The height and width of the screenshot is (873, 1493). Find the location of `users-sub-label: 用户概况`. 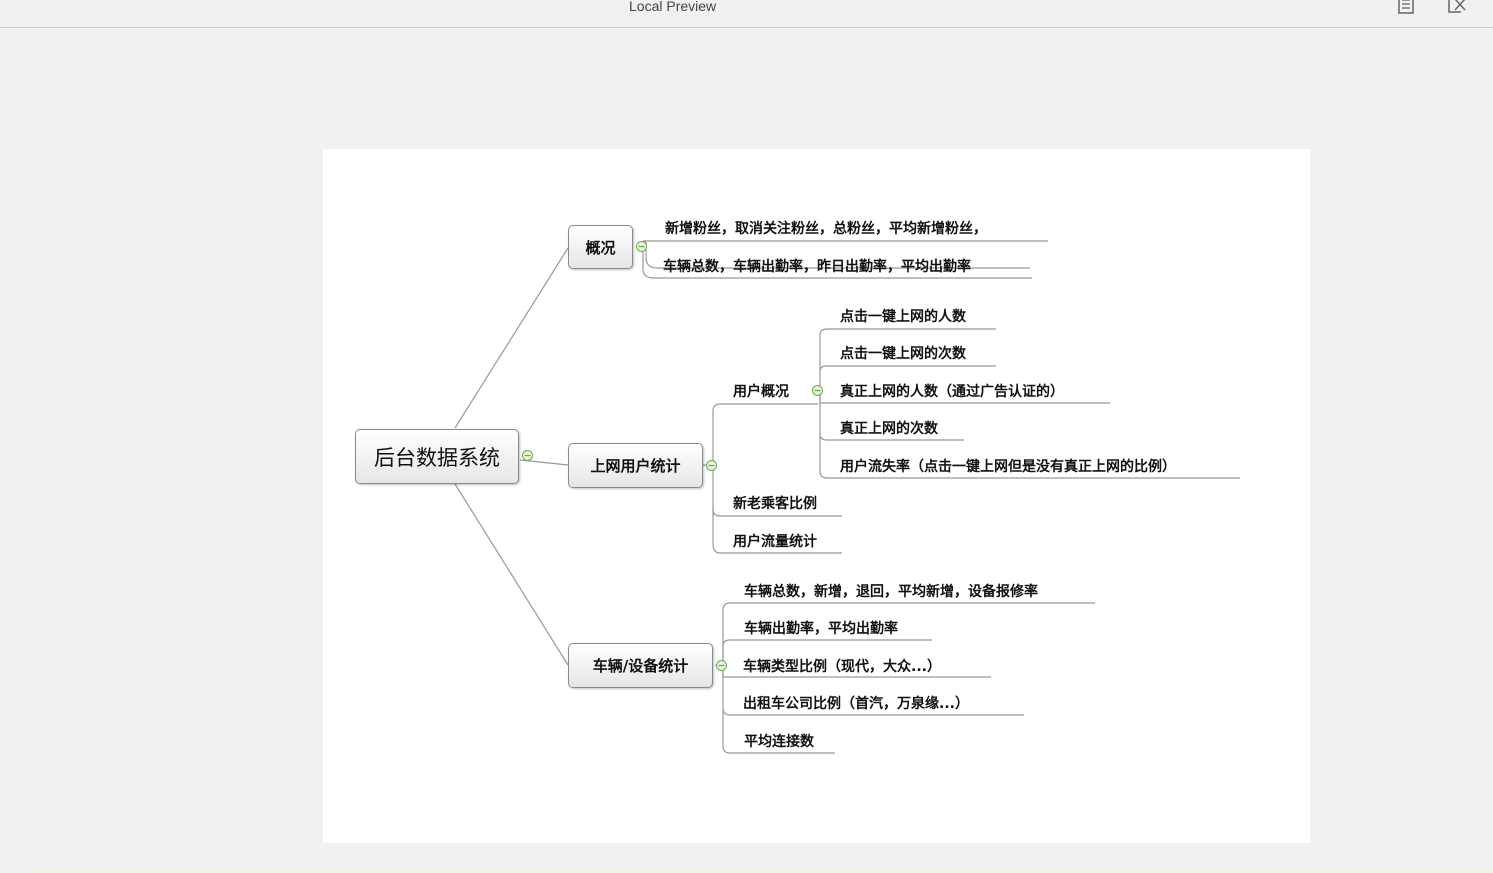

users-sub-label: 用户概况 is located at coordinates (761, 392).